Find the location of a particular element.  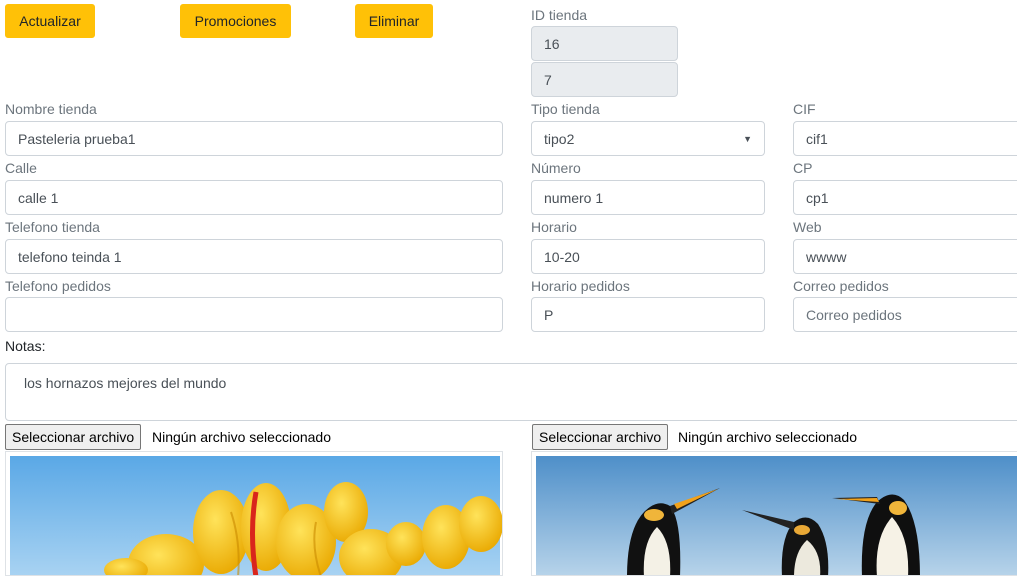

cp-label: CP is located at coordinates (803, 168).